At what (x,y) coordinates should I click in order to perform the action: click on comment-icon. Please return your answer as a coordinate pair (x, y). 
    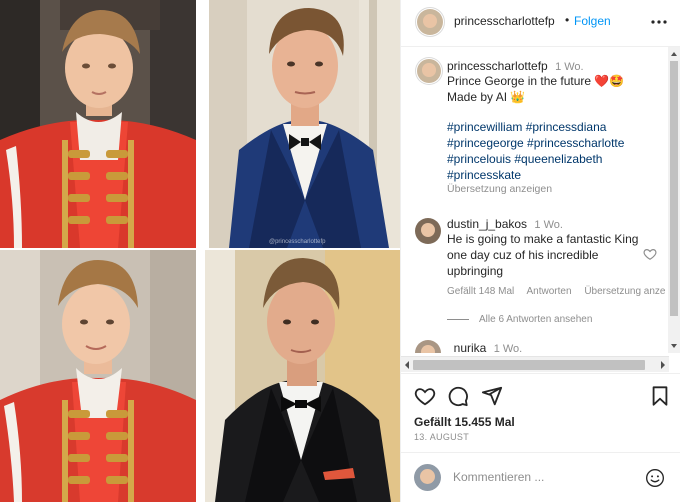
    Looking at the image, I should click on (458, 396).